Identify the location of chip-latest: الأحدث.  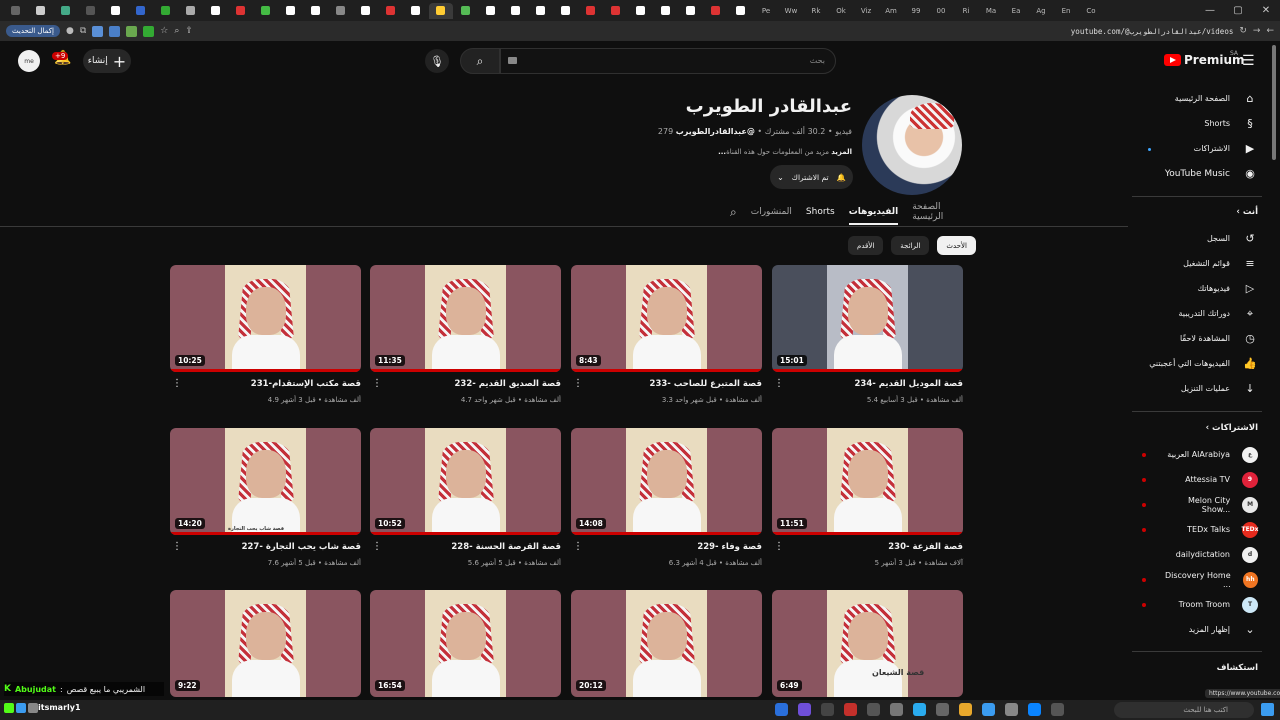
(956, 245).